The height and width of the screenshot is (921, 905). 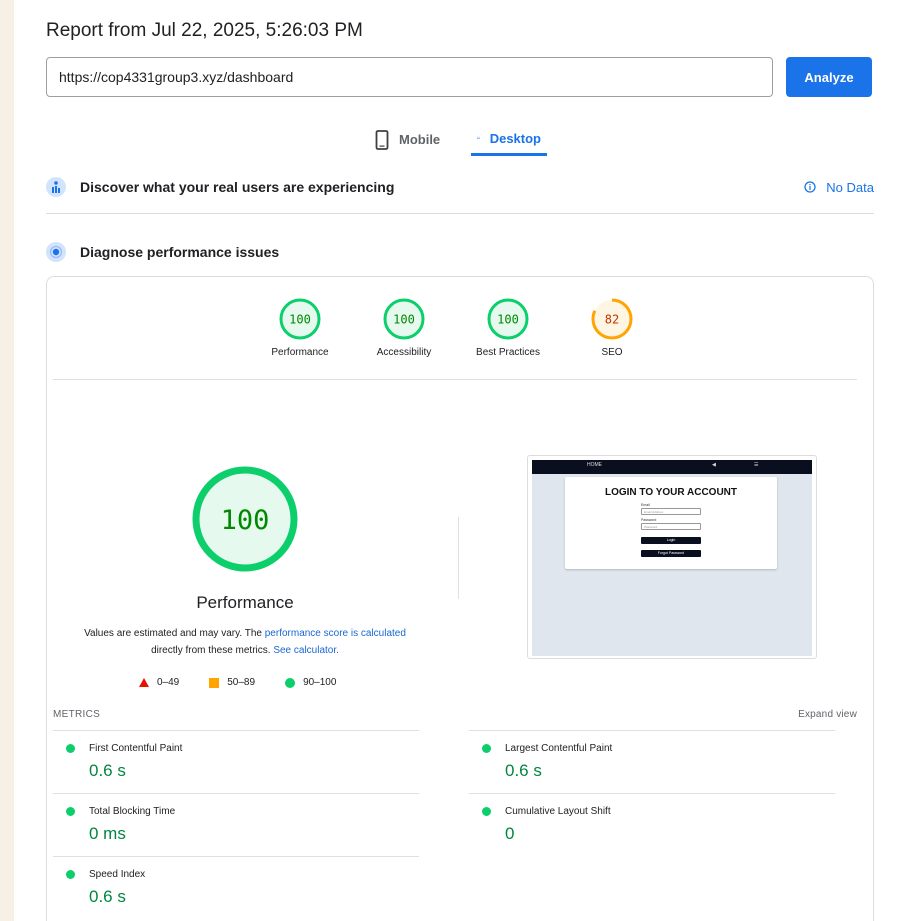 I want to click on metric-si: Speed Index 0.6 s, so click(x=236, y=881).